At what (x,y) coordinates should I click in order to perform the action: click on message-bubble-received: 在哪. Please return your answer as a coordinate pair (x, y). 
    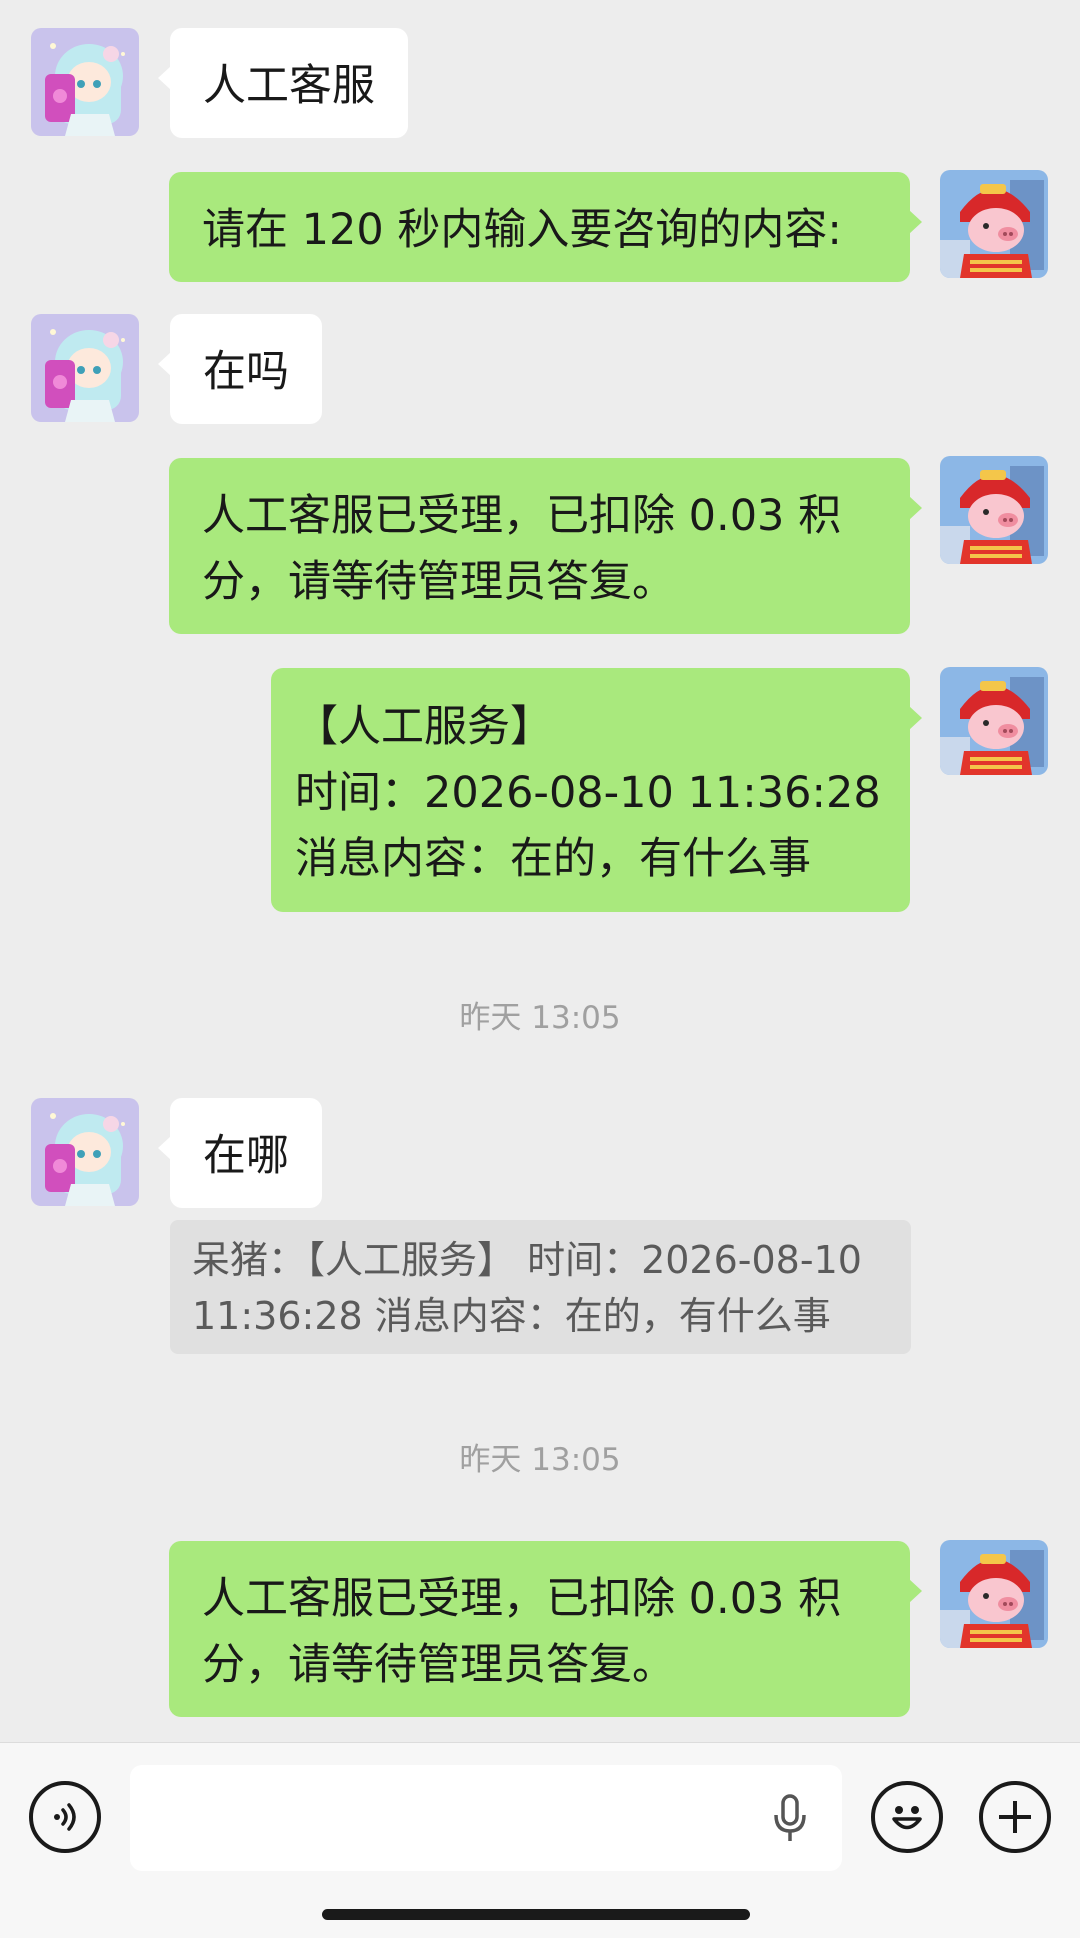
    Looking at the image, I should click on (240, 1153).